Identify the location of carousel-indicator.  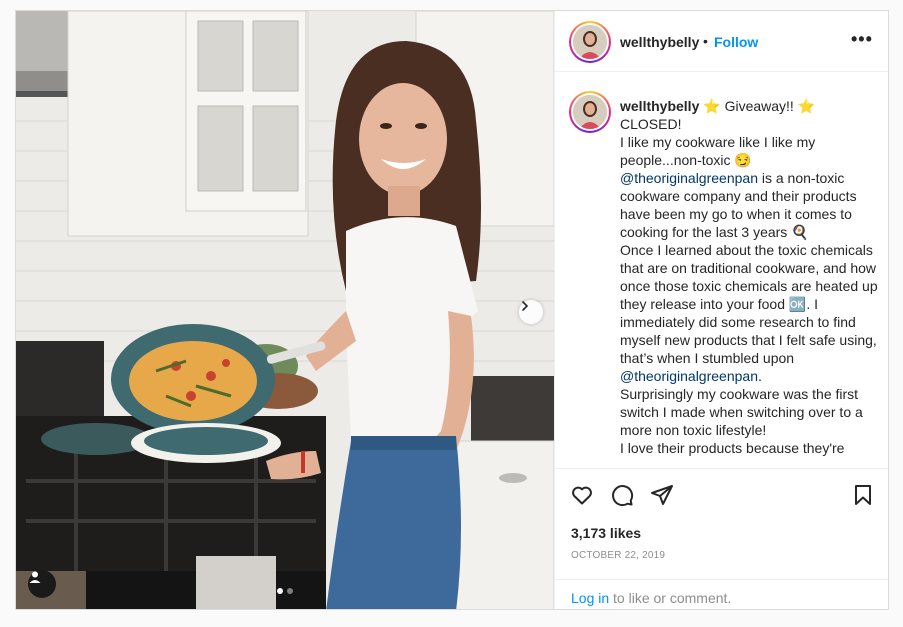
(285, 591).